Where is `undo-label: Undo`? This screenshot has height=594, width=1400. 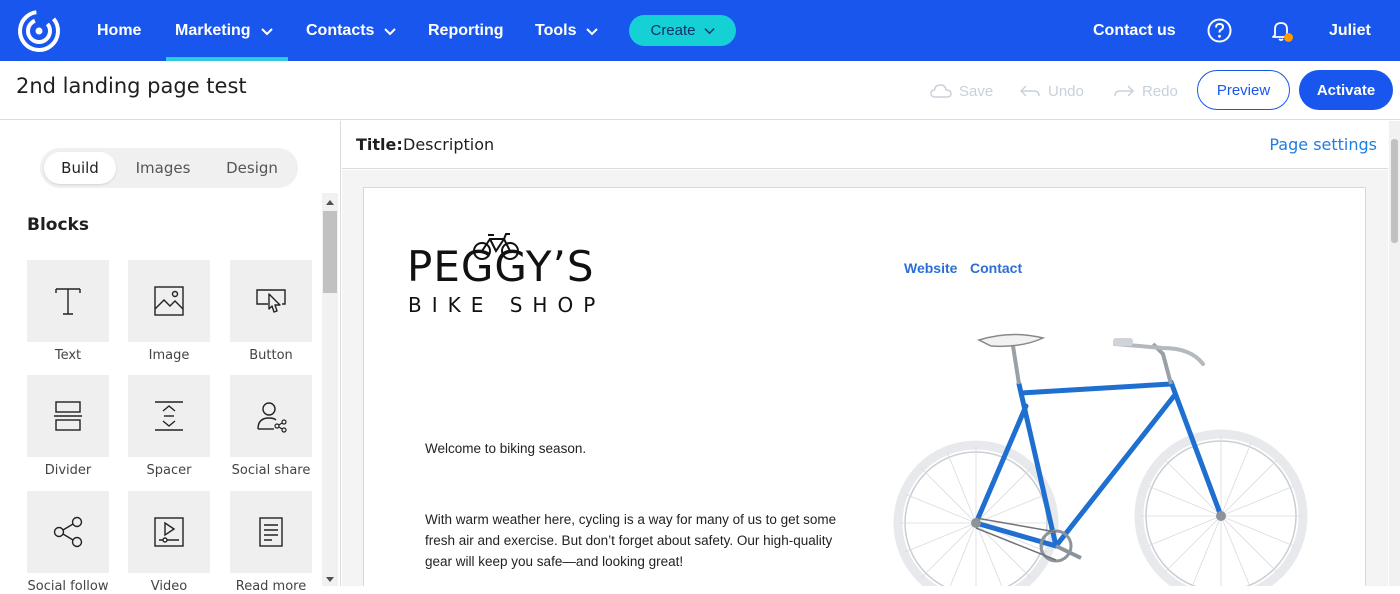
undo-label: Undo is located at coordinates (1066, 91).